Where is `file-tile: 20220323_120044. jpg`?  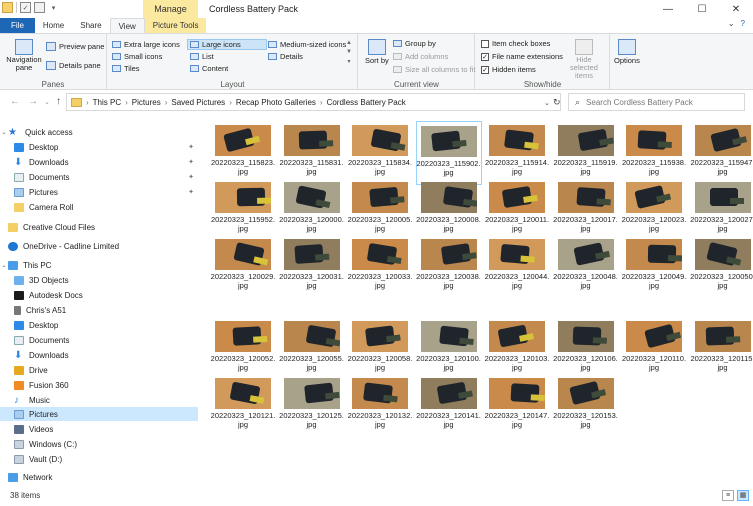 file-tile: 20220323_120044. jpg is located at coordinates (517, 267).